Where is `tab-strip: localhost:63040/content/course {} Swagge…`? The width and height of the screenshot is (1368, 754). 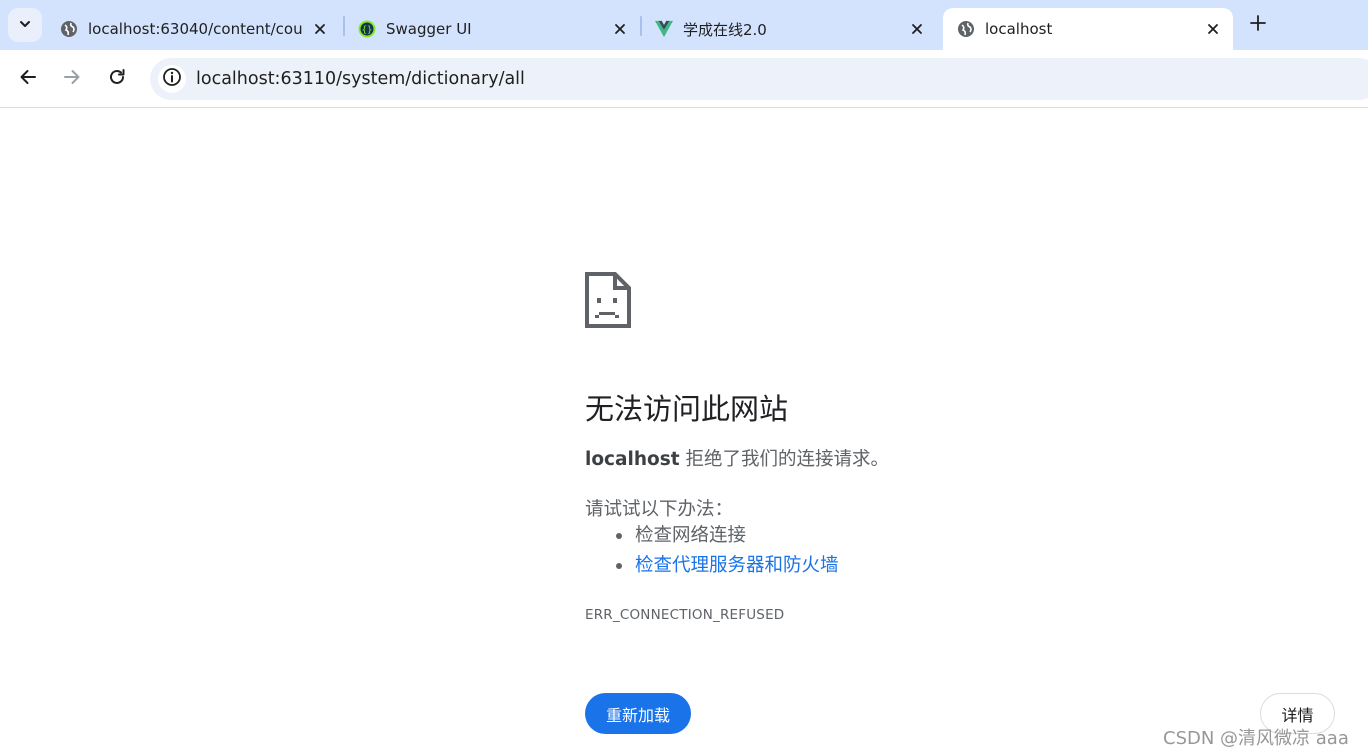
tab-strip: localhost:63040/content/course {} Swagge… is located at coordinates (684, 25).